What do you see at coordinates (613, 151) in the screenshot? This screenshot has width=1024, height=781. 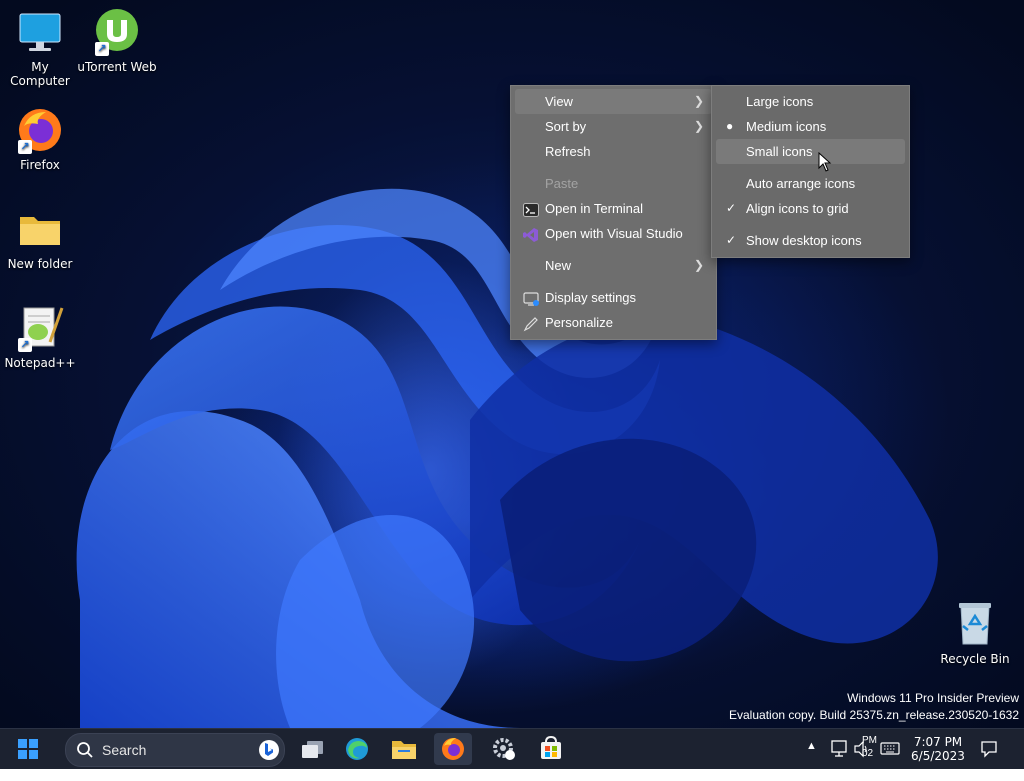 I see `menu-item-refresh: Refresh` at bounding box center [613, 151].